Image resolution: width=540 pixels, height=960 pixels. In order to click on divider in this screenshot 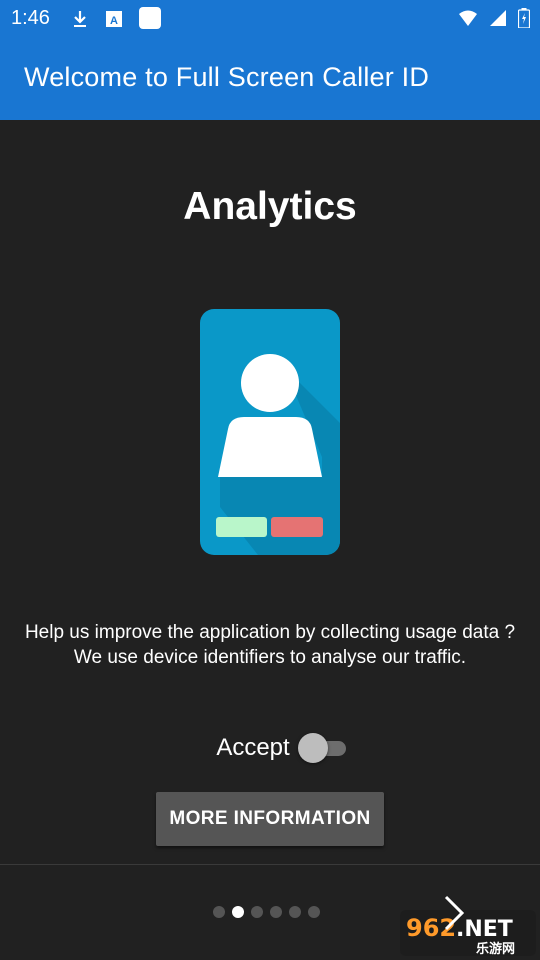, I will do `click(270, 864)`.